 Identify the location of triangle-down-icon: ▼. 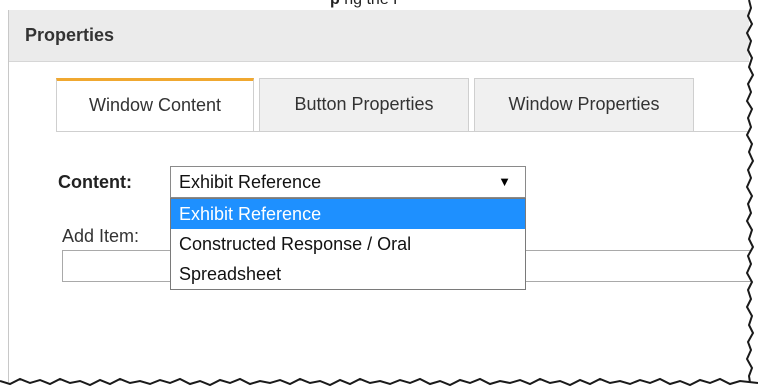
(504, 182).